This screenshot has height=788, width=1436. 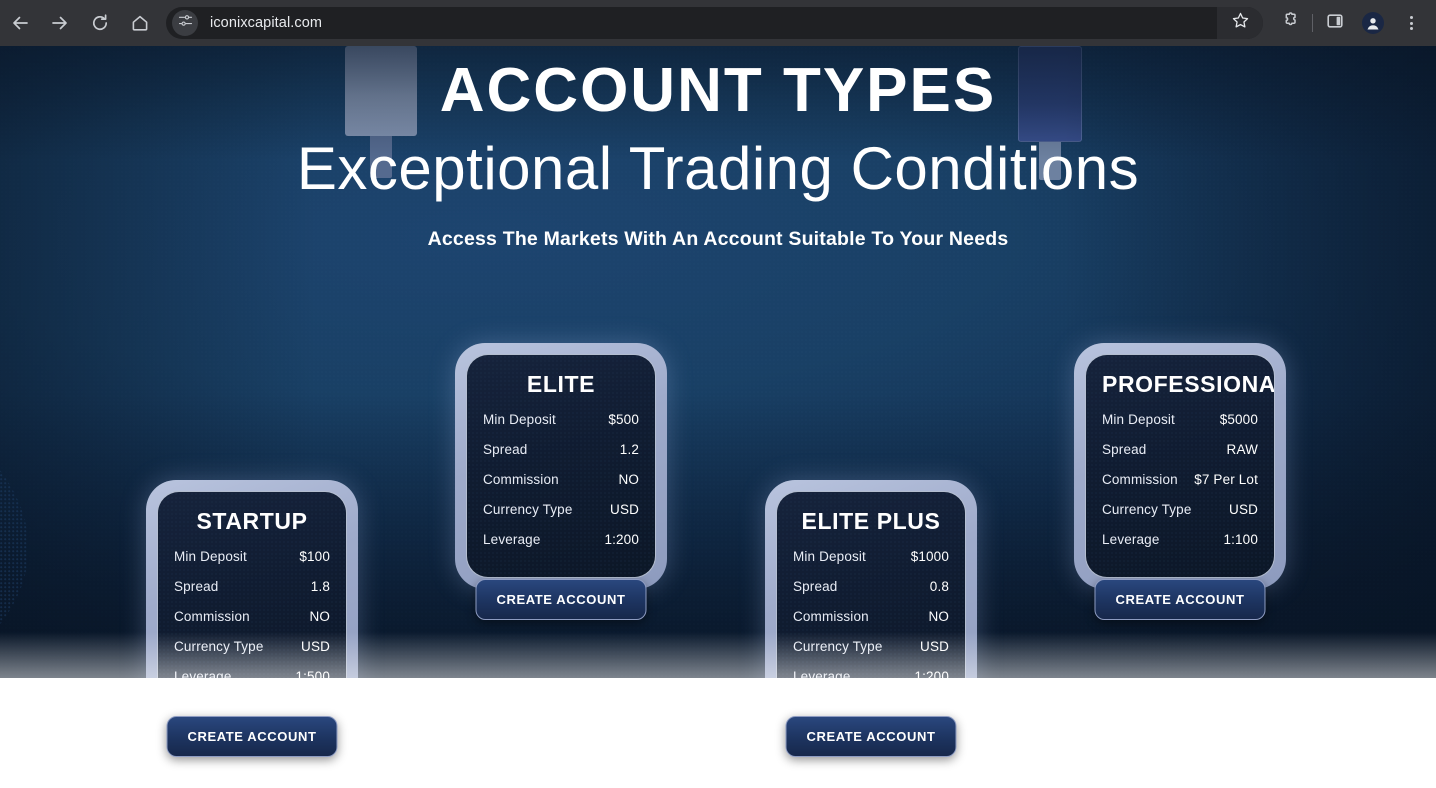 I want to click on spec-value: 1.2, so click(x=629, y=449).